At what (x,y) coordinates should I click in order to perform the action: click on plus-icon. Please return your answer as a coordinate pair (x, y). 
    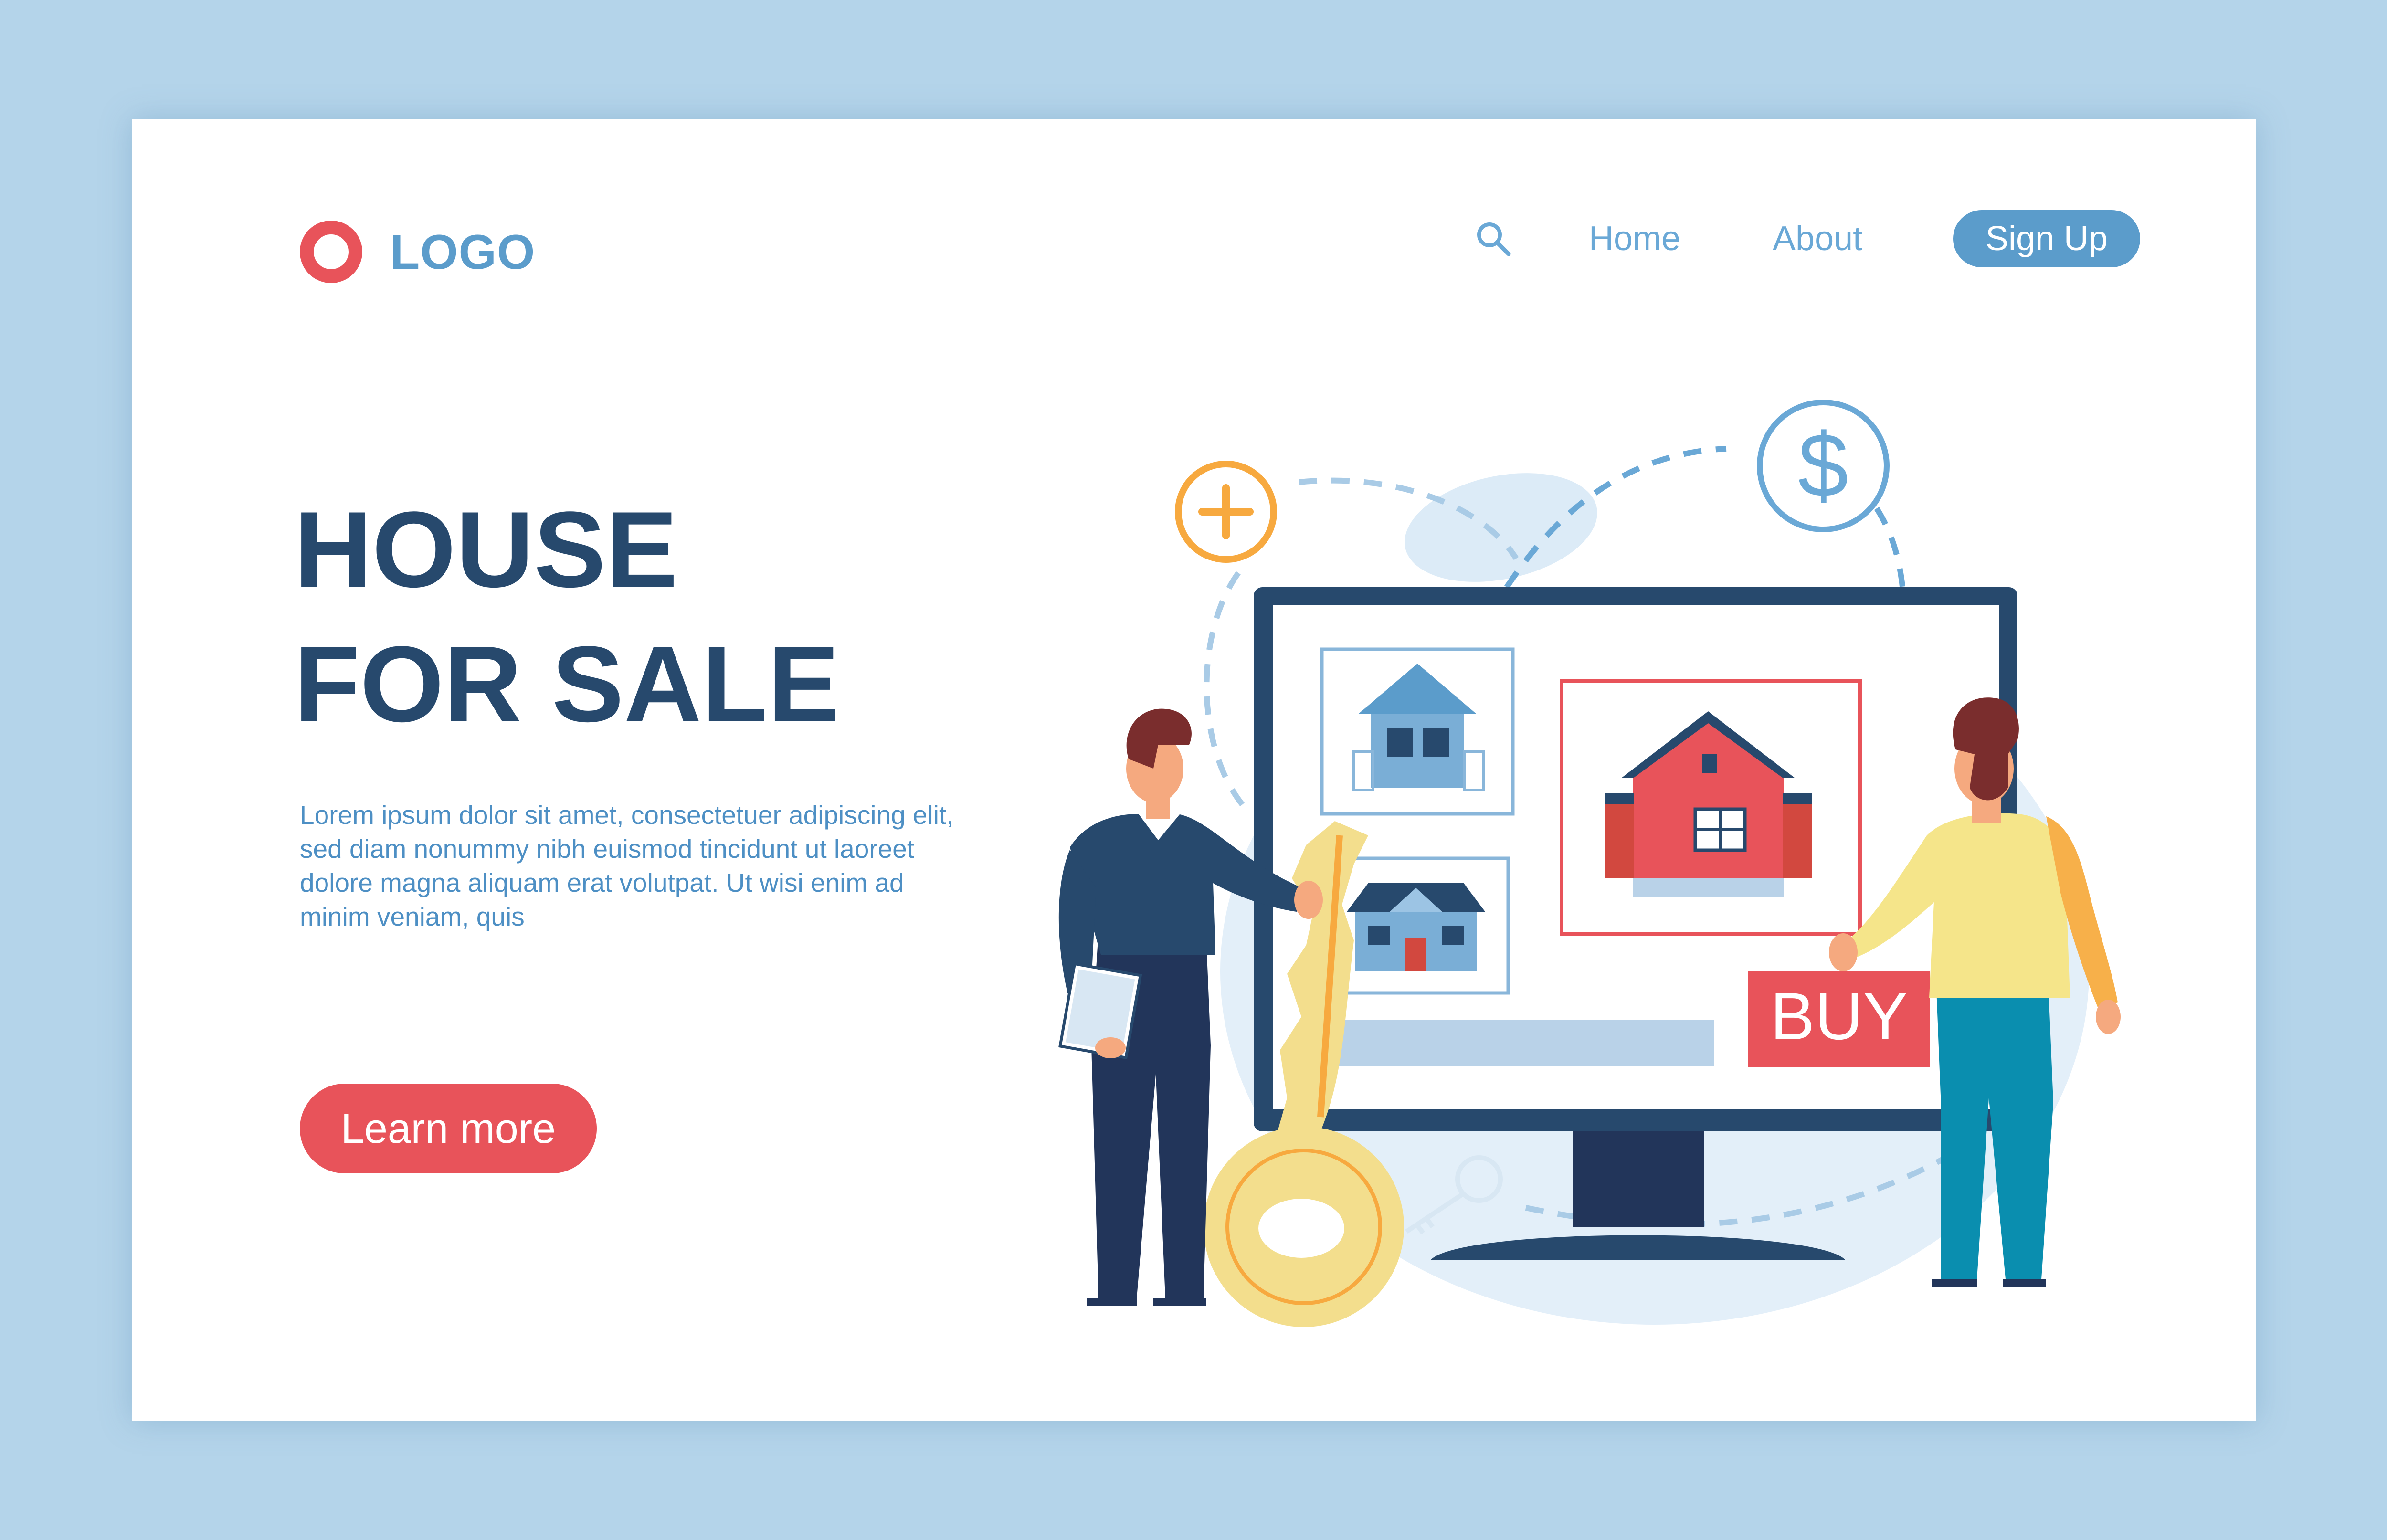
    Looking at the image, I should click on (1226, 512).